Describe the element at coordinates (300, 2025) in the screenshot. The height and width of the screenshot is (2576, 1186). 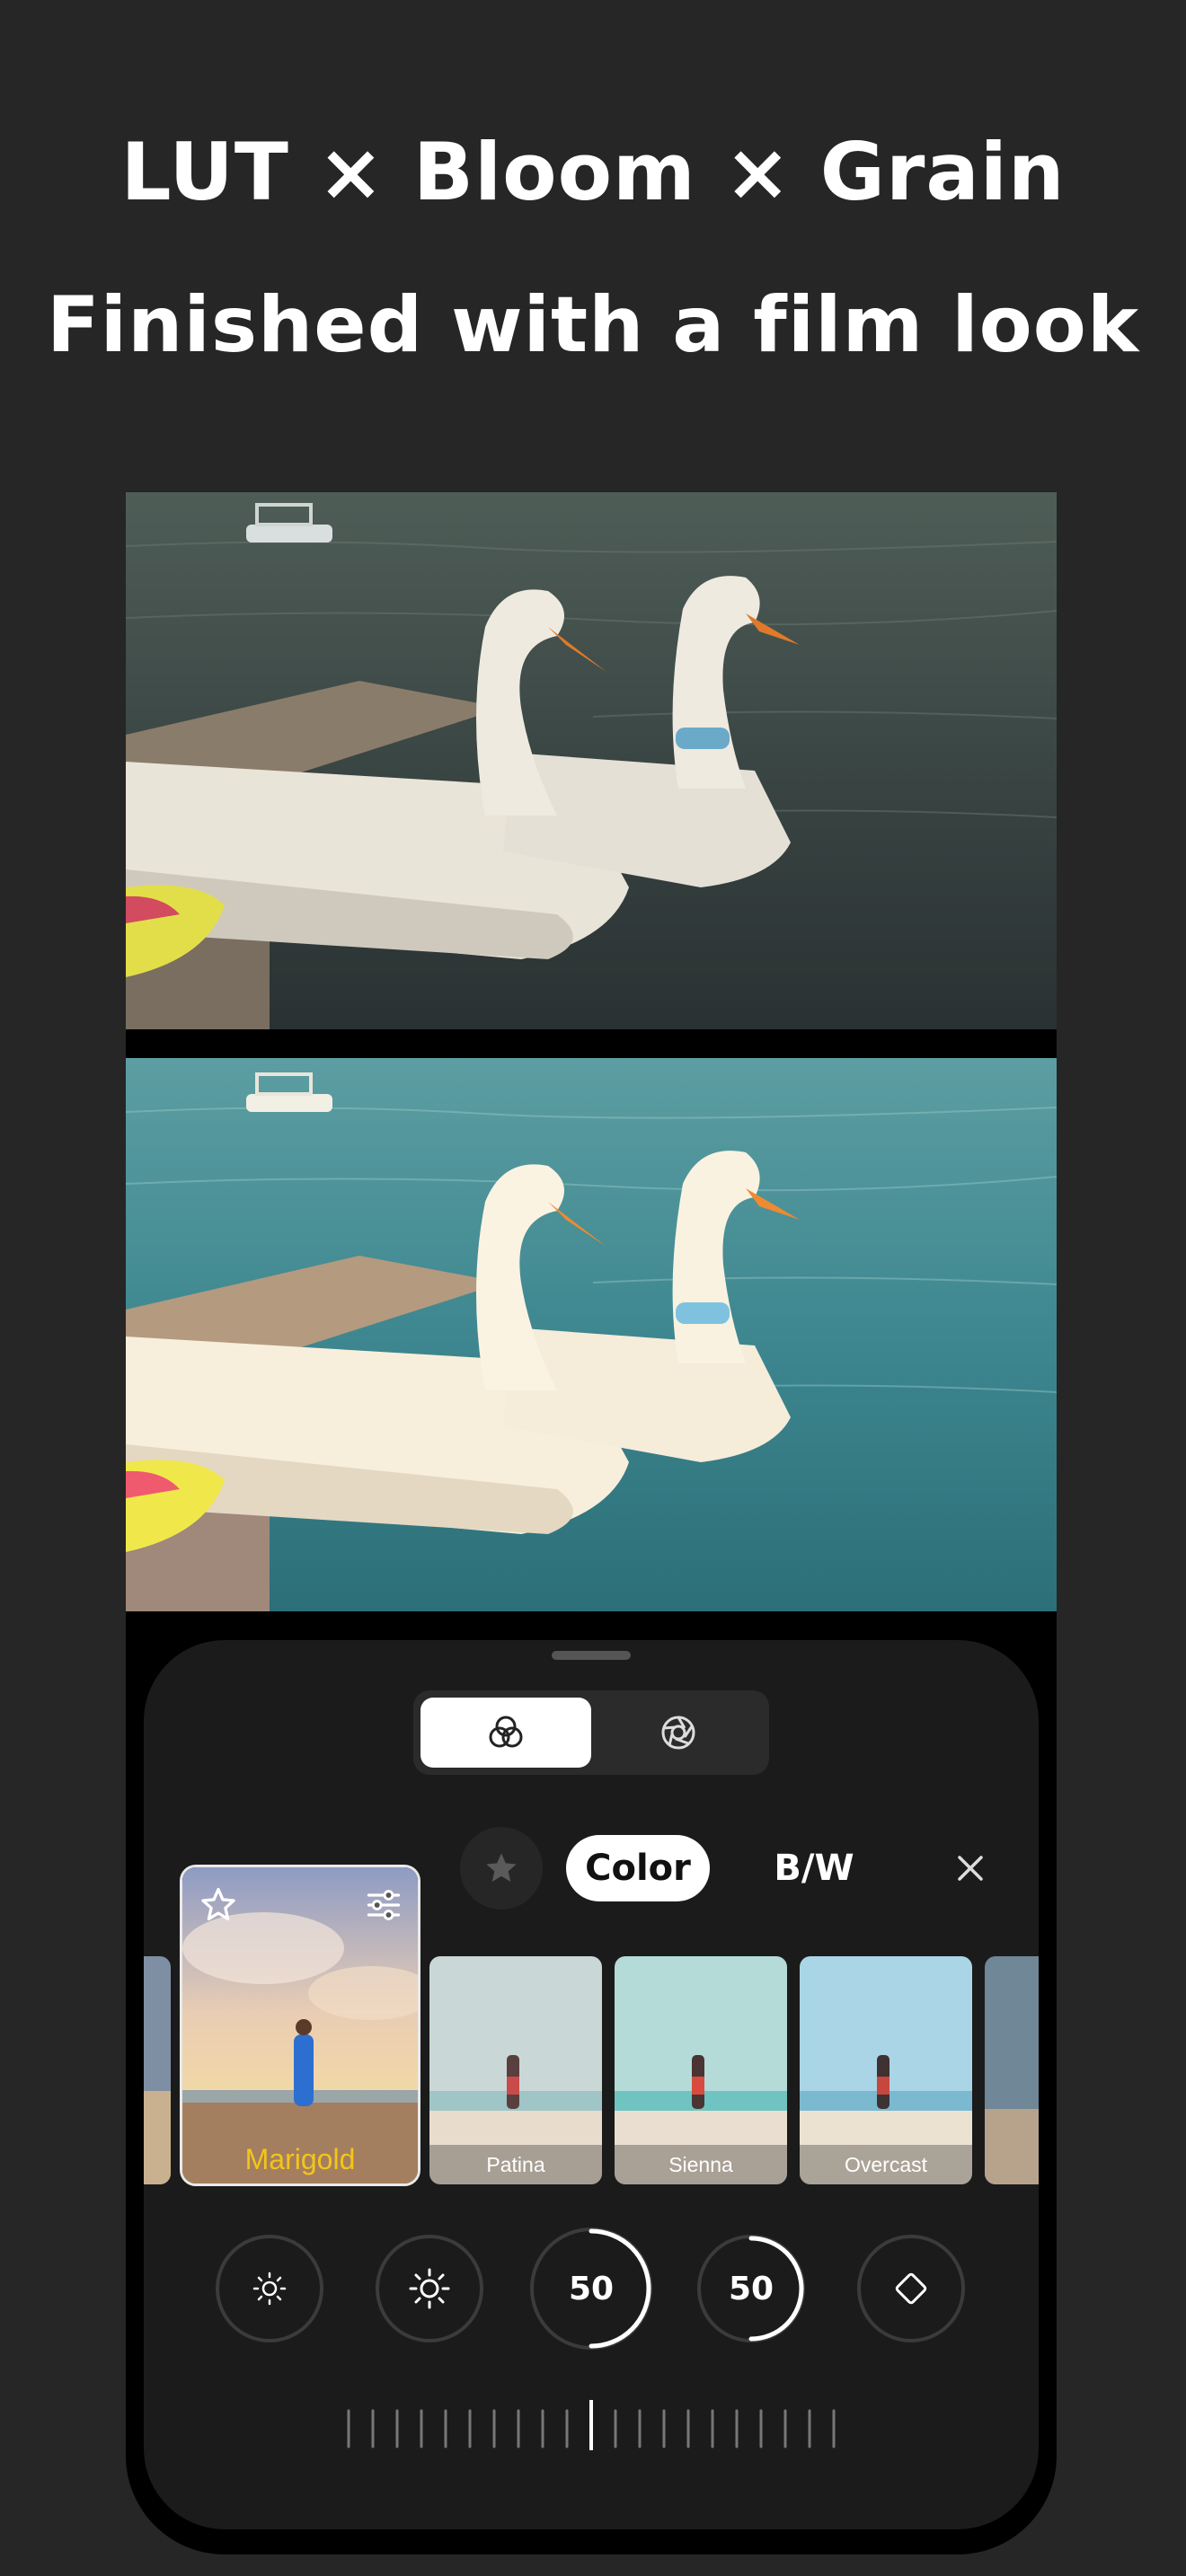
I see `filter-thumbnail-selected: Marigold` at that location.